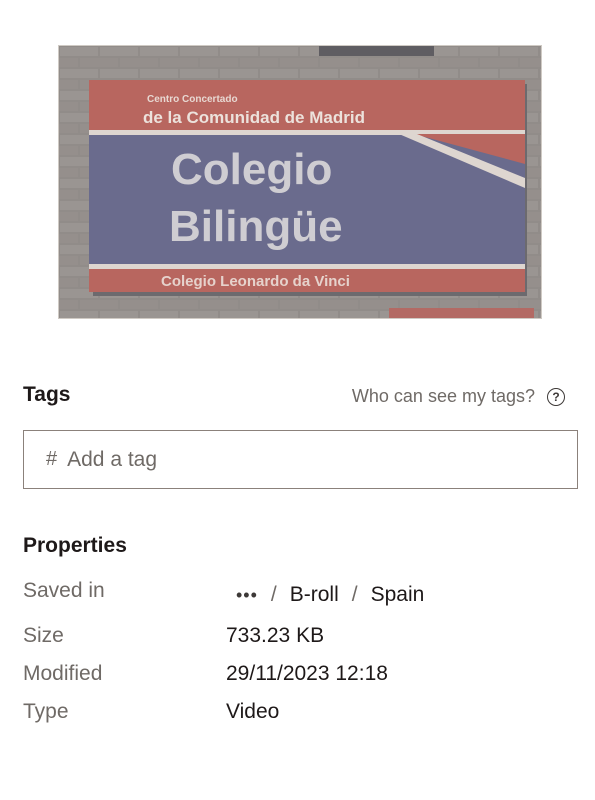 This screenshot has height=800, width=595. I want to click on type-label: Type, so click(46, 711).